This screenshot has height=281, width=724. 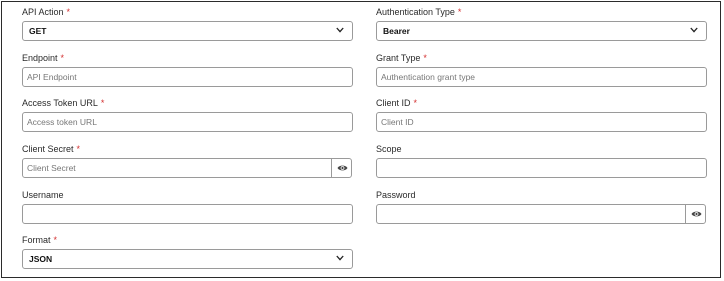 What do you see at coordinates (389, 149) in the screenshot?
I see `scope-label: Scope` at bounding box center [389, 149].